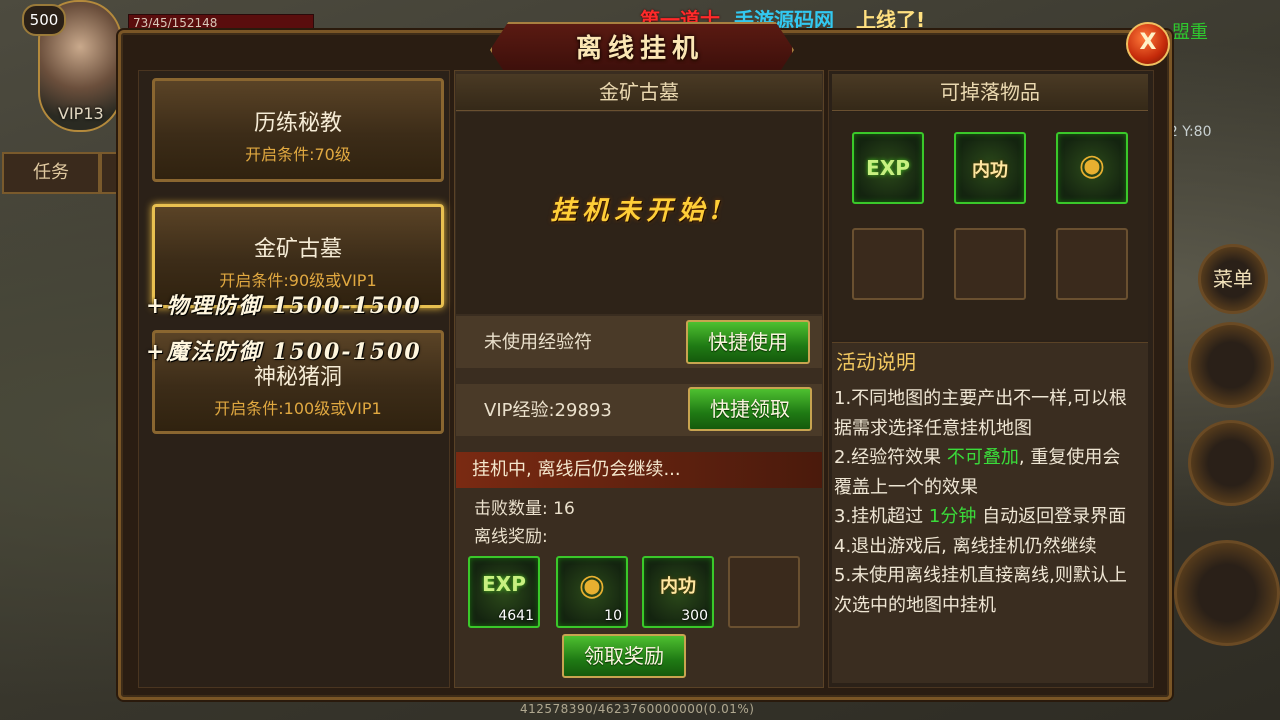  I want to click on quick-use-button: 快捷使用, so click(748, 342).